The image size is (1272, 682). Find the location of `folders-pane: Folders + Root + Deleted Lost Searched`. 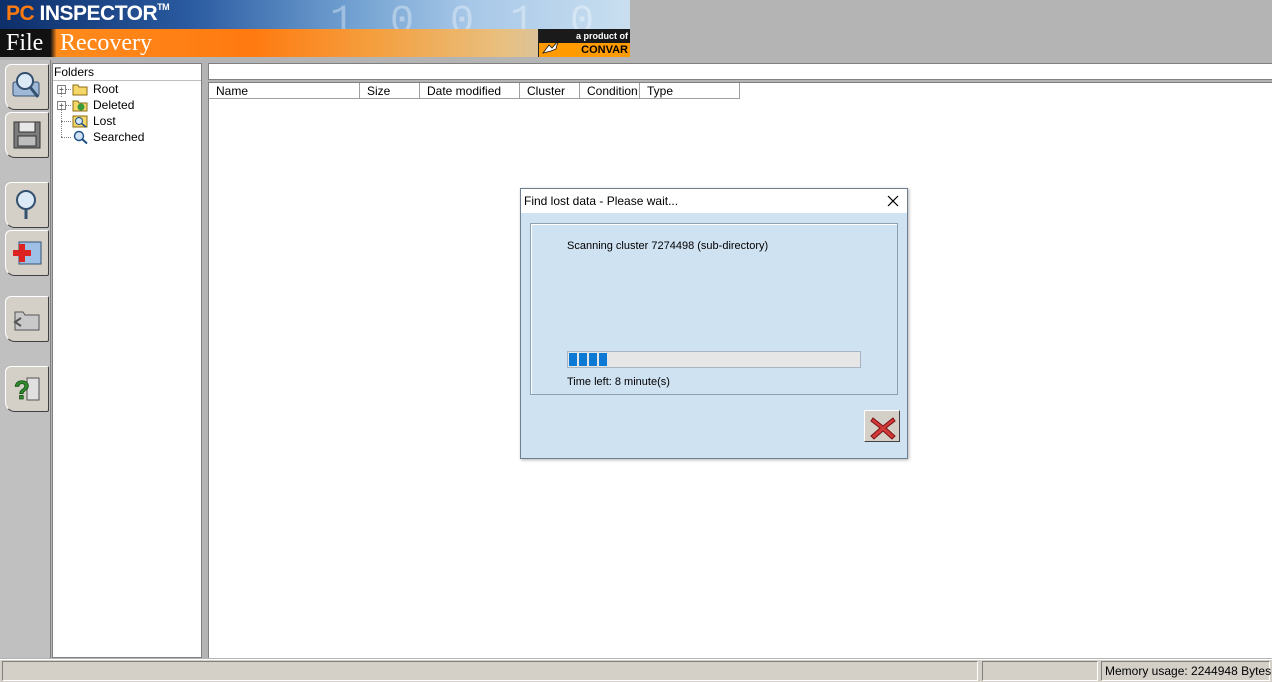

folders-pane: Folders + Root + Deleted Lost Searched is located at coordinates (127, 360).